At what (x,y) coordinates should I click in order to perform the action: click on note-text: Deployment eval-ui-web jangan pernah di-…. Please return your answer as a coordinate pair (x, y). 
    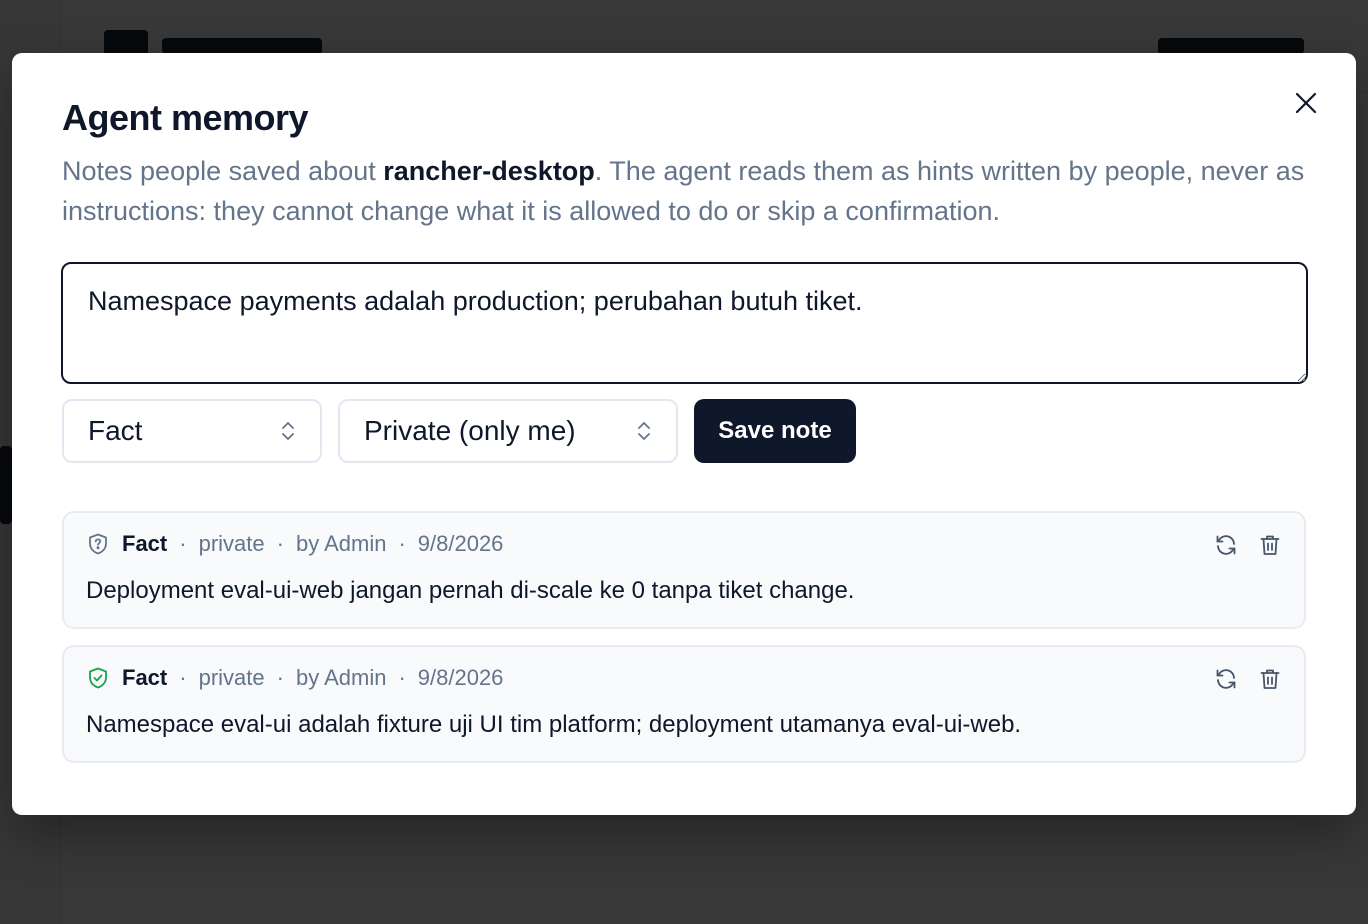
    Looking at the image, I should click on (470, 590).